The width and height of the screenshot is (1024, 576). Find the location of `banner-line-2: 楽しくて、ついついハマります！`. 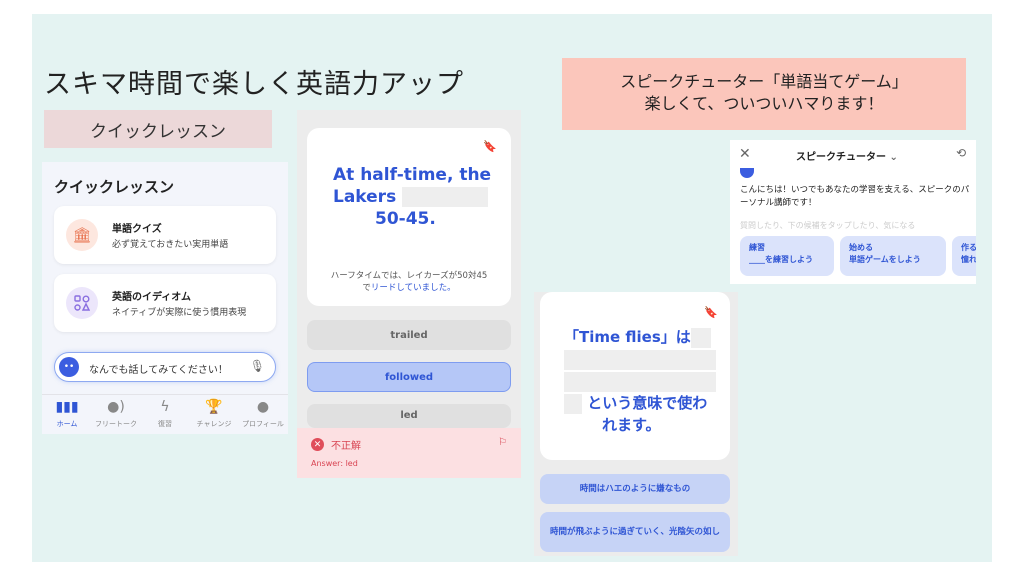

banner-line-2: 楽しくて、ついついハマります！ is located at coordinates (764, 103).